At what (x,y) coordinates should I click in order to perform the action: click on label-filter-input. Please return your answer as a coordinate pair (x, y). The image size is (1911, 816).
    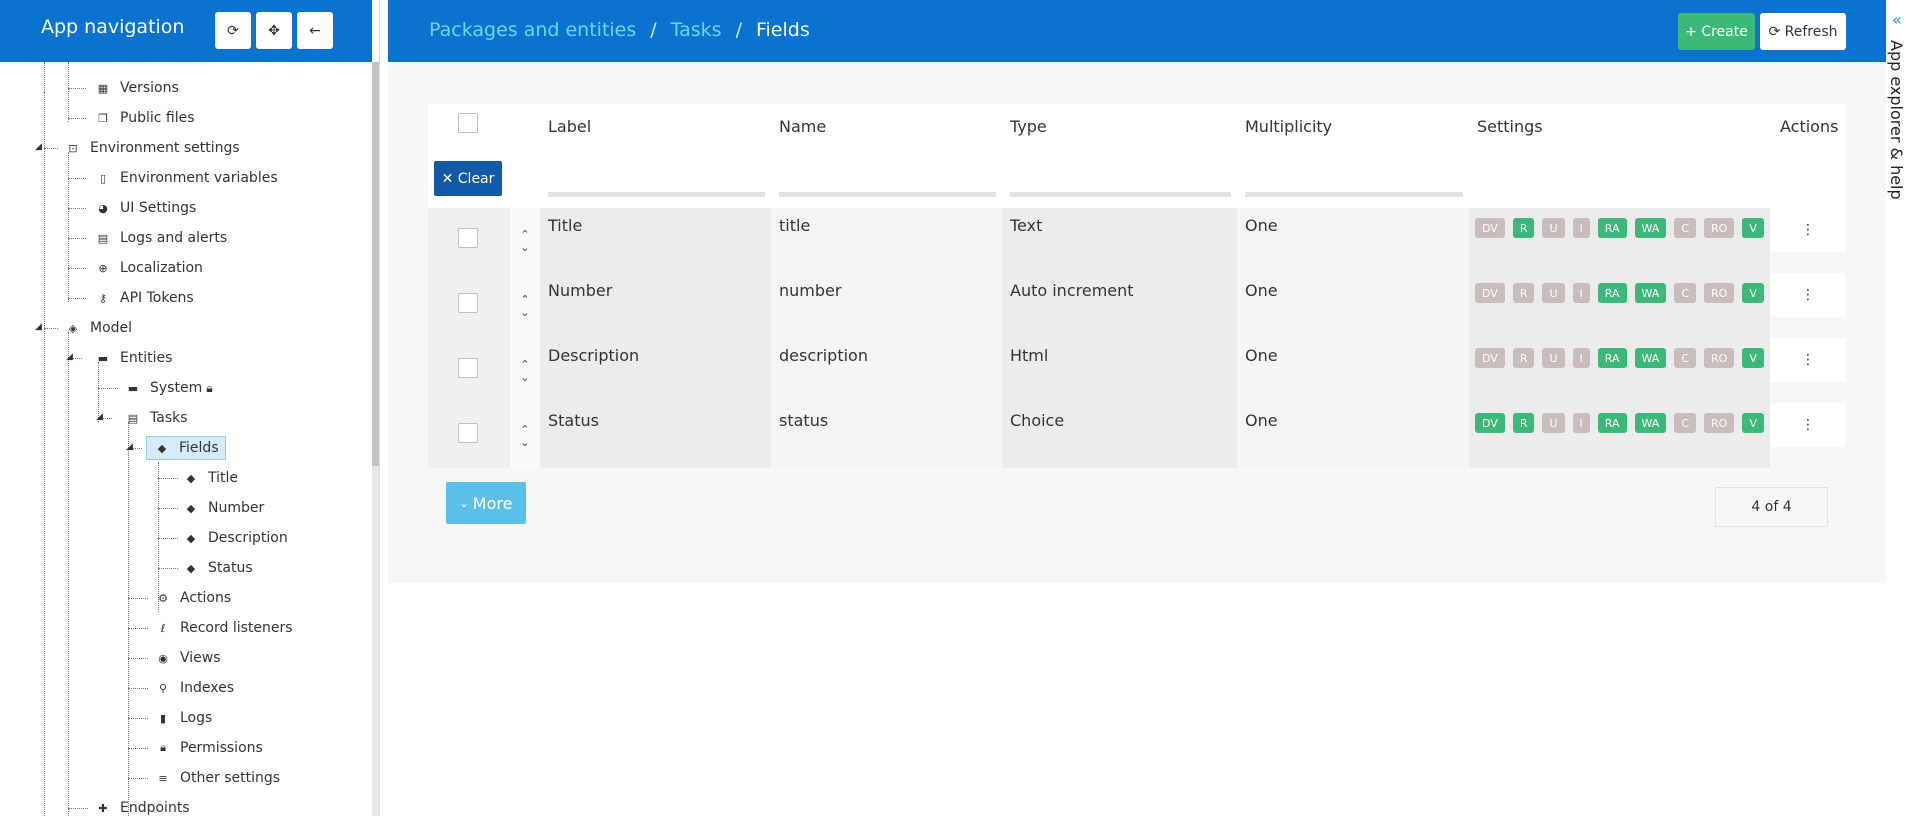
    Looking at the image, I should click on (656, 194).